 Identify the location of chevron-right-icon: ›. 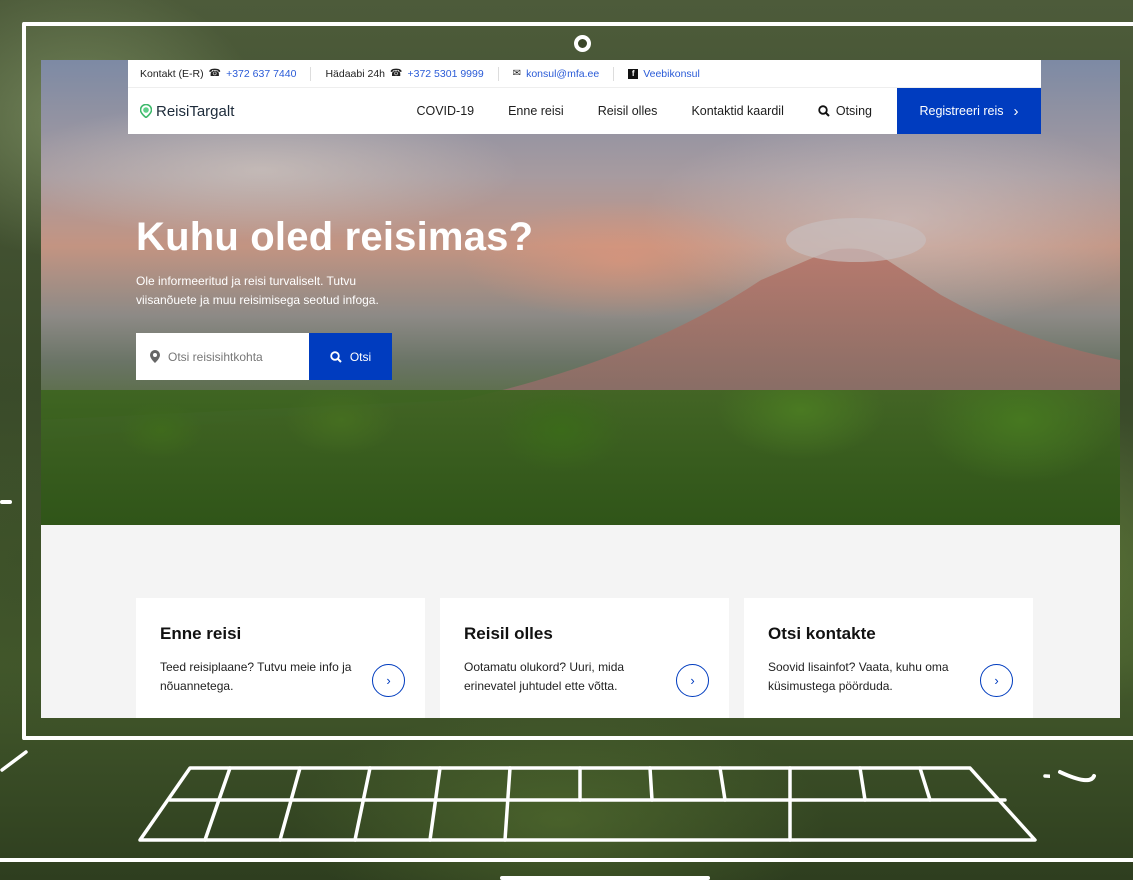
(1016, 111).